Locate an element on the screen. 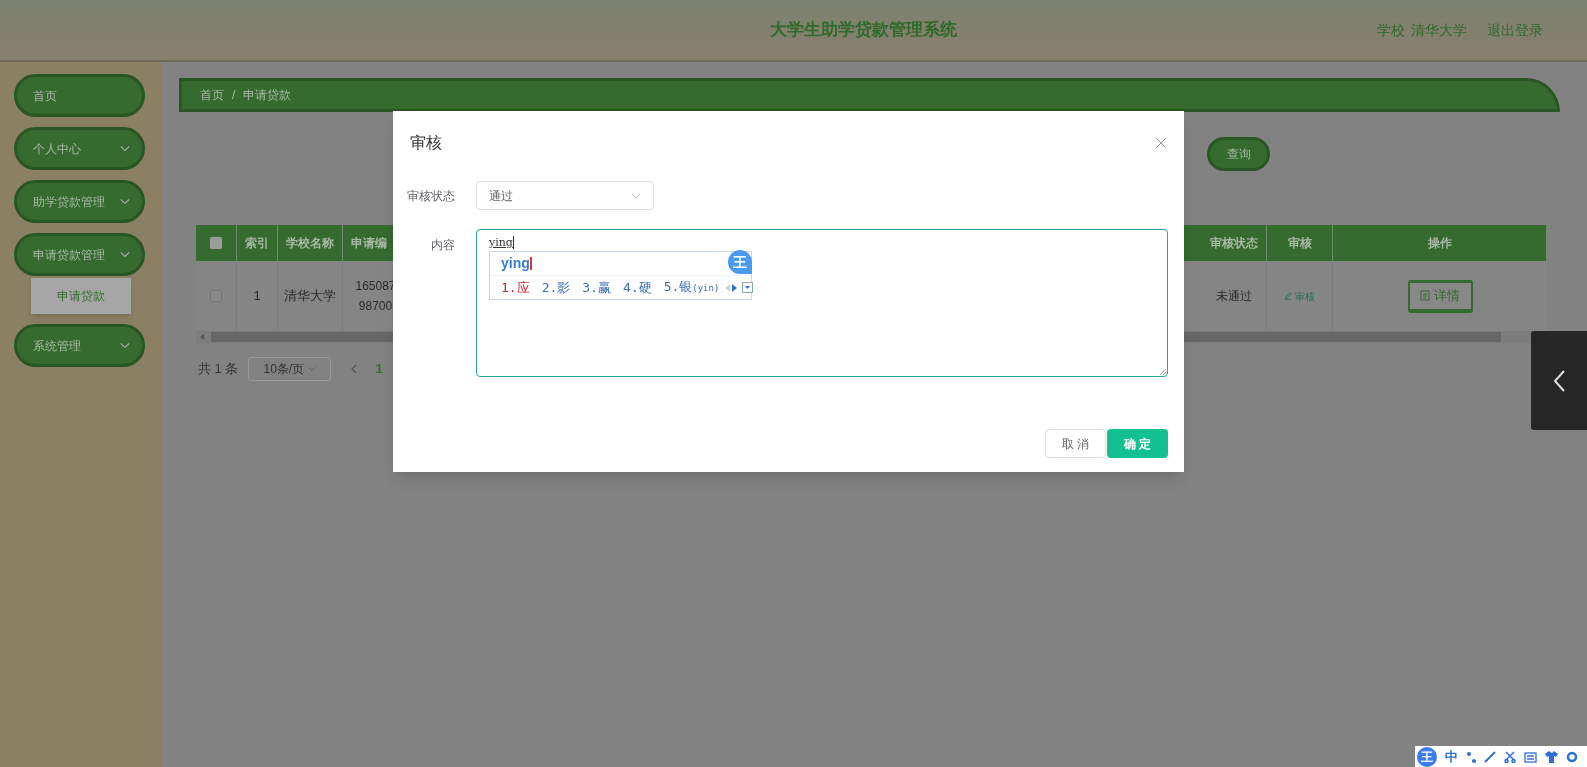 The image size is (1587, 767). review-link: 审核 is located at coordinates (1299, 296).